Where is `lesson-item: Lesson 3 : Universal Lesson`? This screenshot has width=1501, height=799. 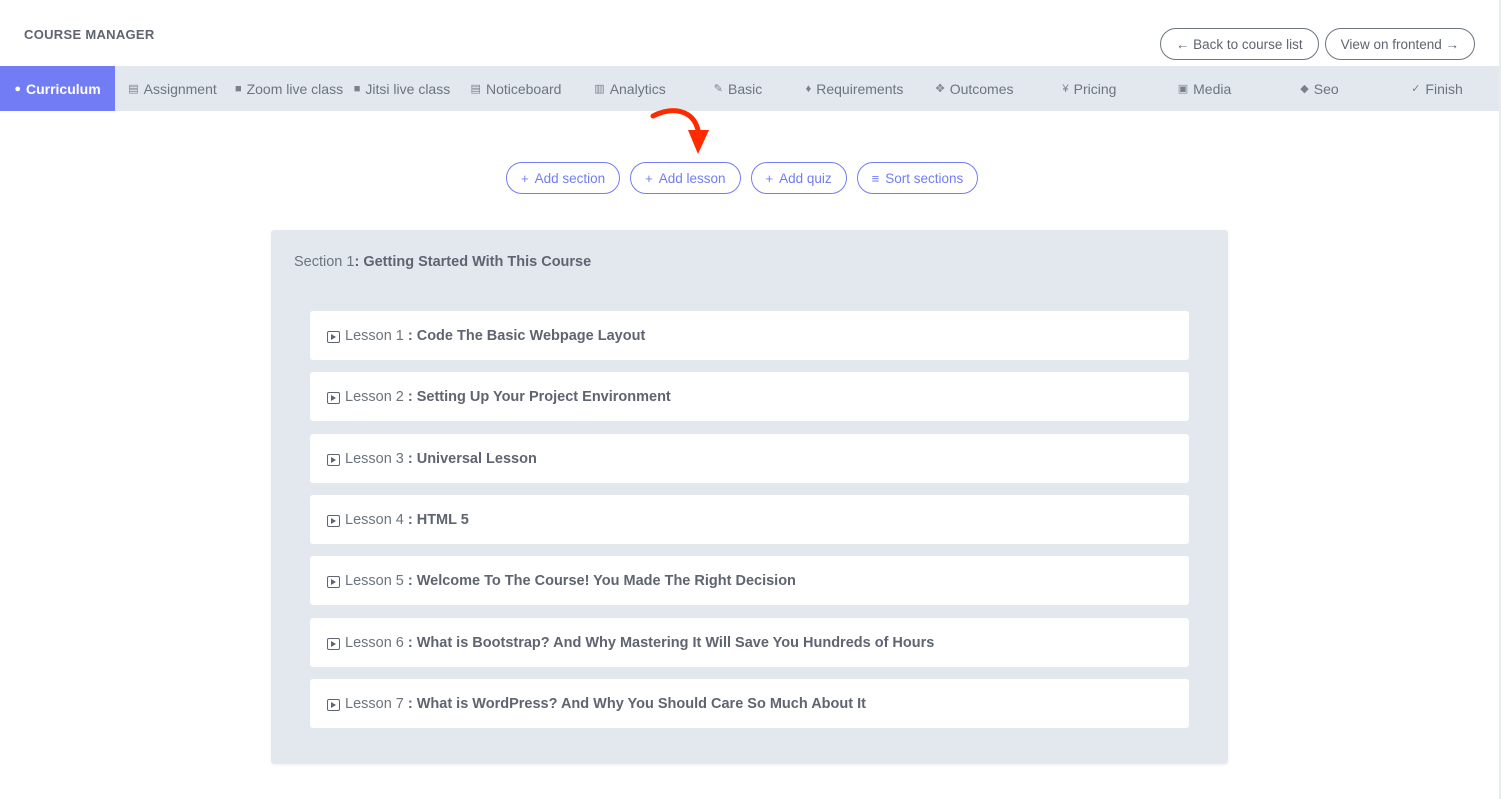
lesson-item: Lesson 3 : Universal Lesson is located at coordinates (749, 458).